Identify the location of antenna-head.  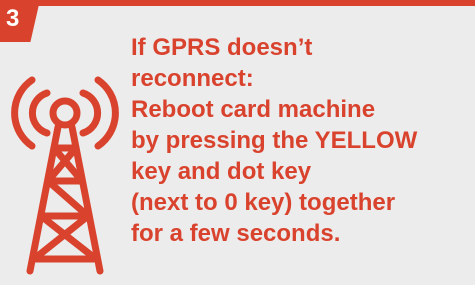
(65, 113).